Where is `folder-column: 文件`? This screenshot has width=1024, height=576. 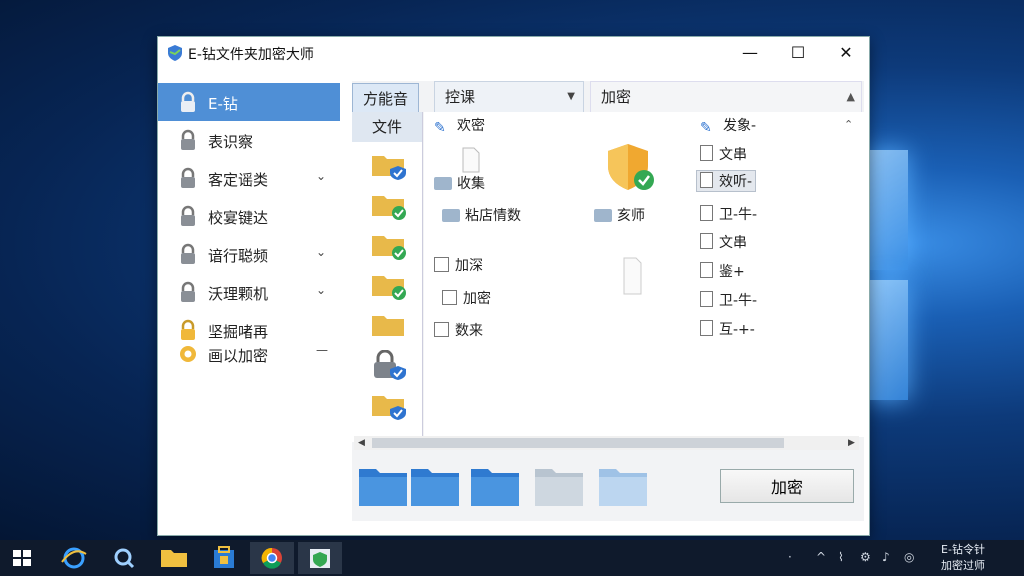 folder-column: 文件 is located at coordinates (387, 277).